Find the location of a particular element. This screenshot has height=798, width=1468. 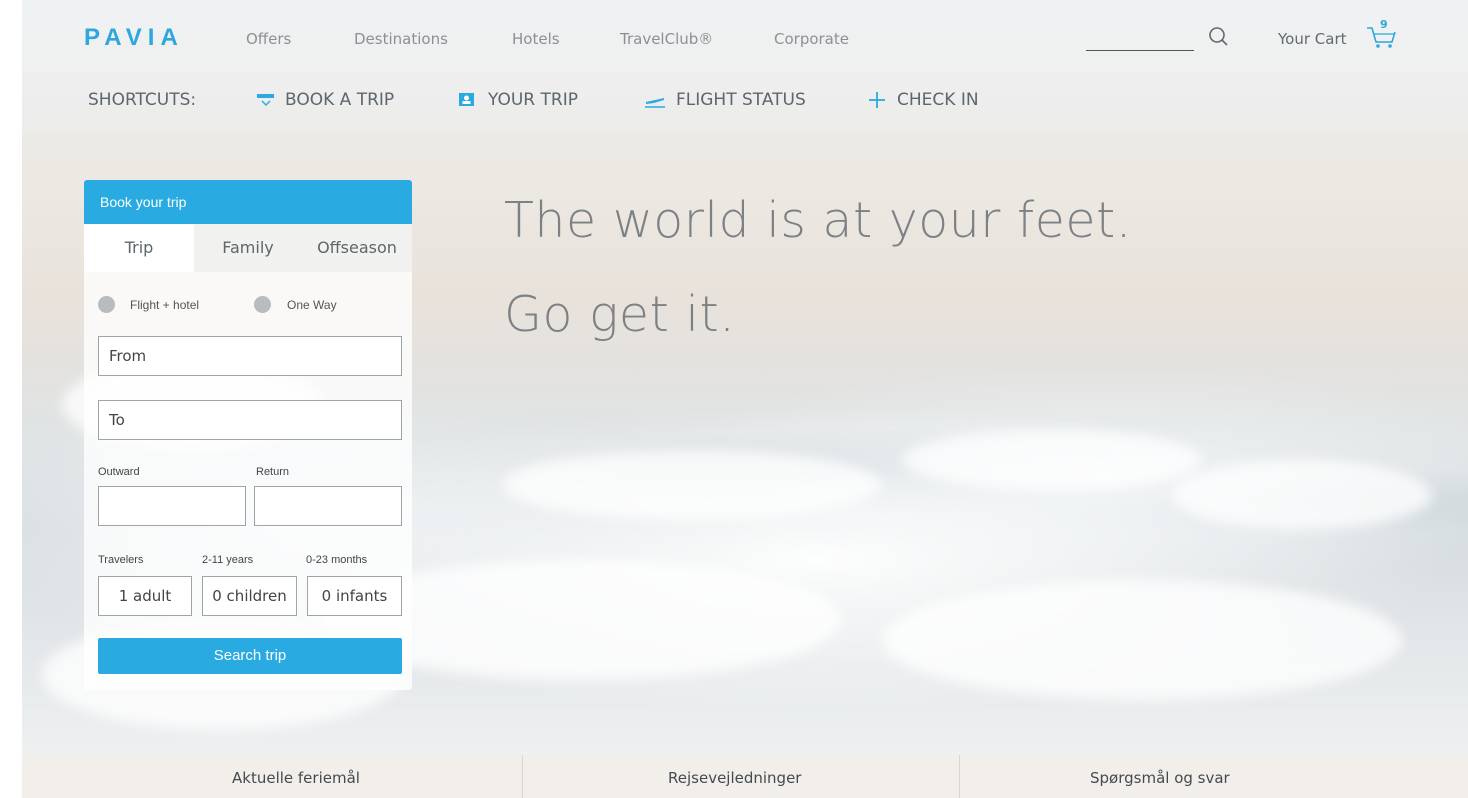

hero-headline: The world is at your feet. is located at coordinates (818, 220).